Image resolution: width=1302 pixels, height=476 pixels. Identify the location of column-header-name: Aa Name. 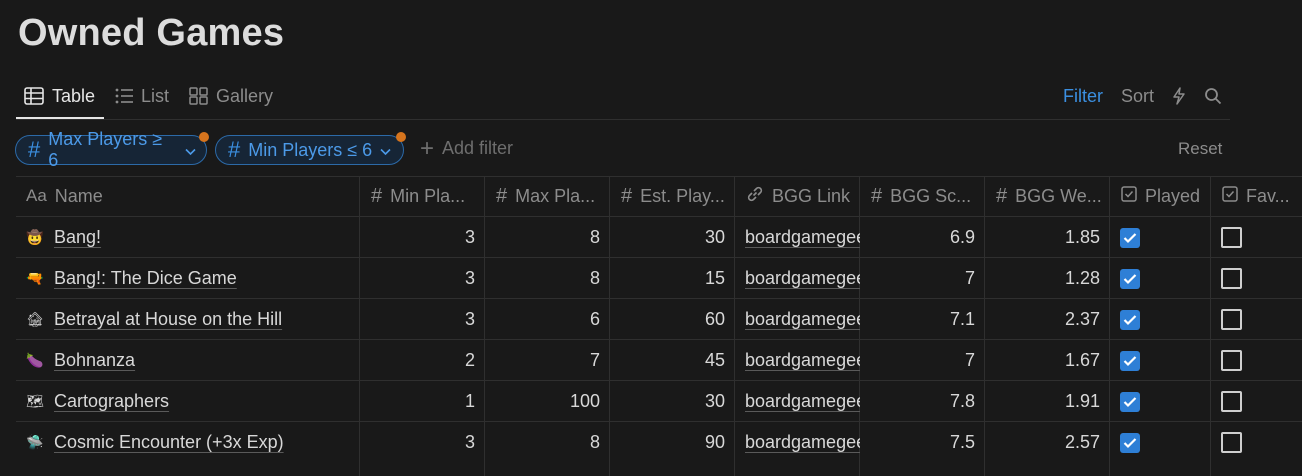
(188, 196).